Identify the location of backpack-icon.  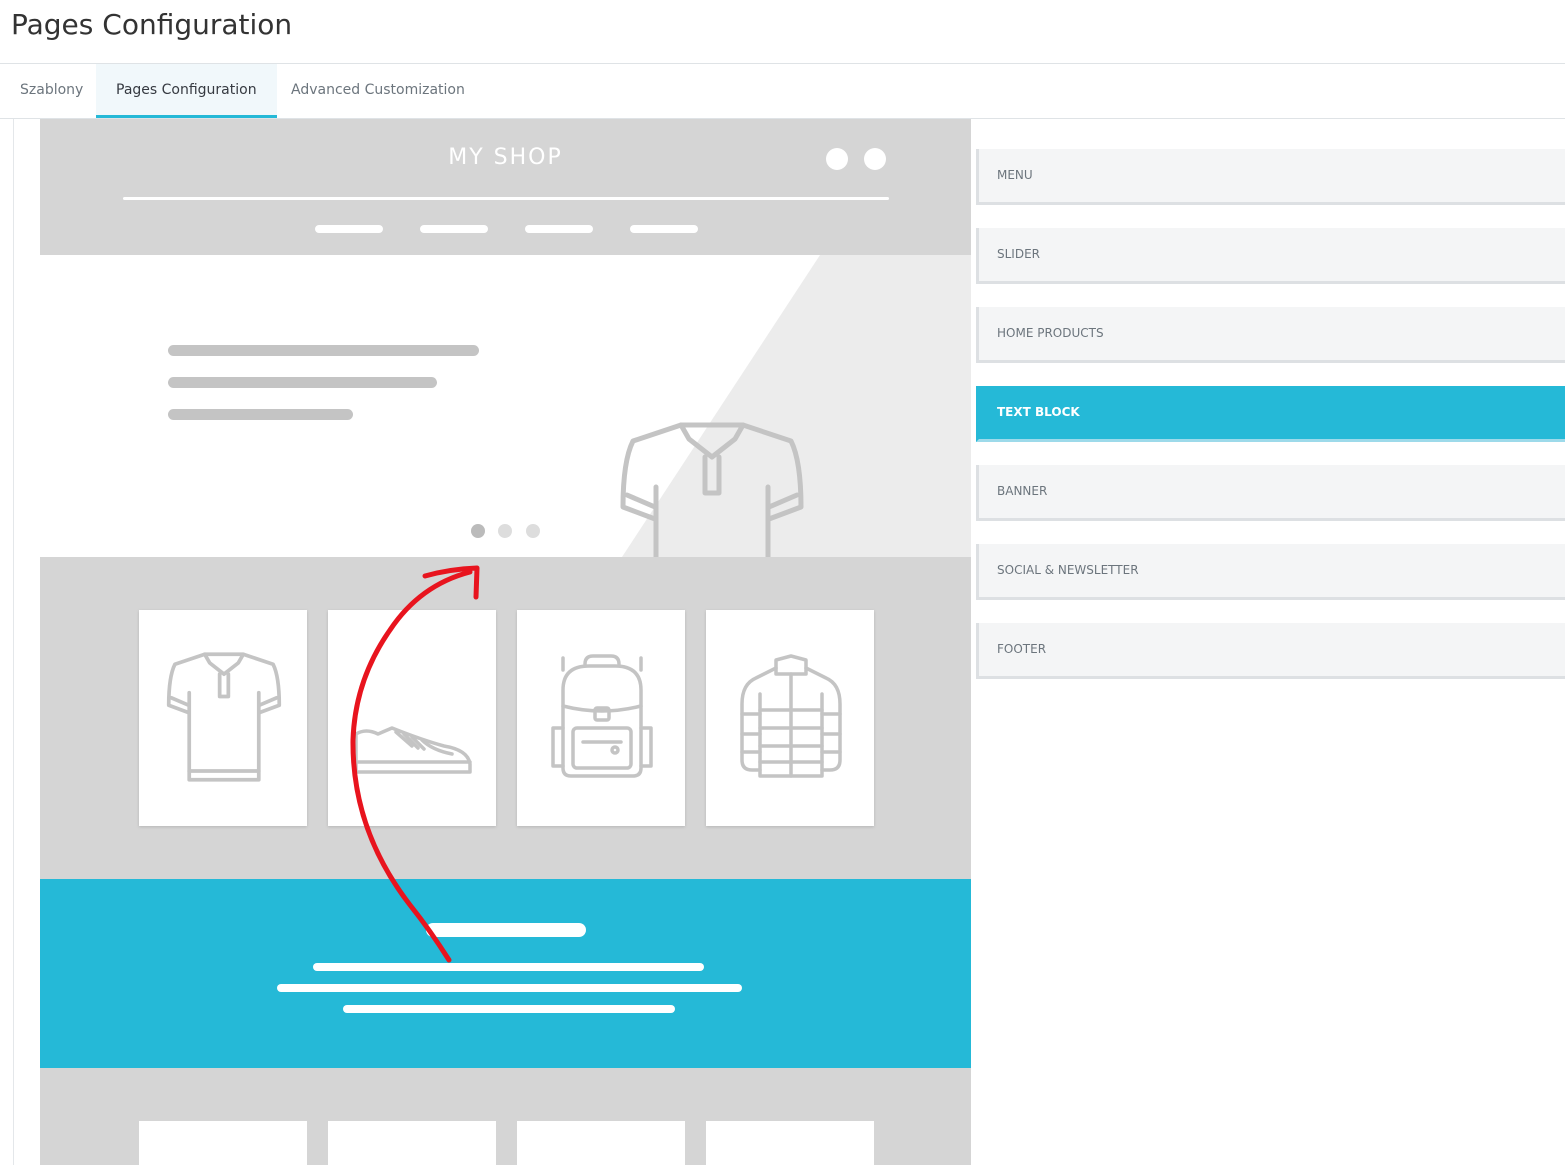
(602, 716).